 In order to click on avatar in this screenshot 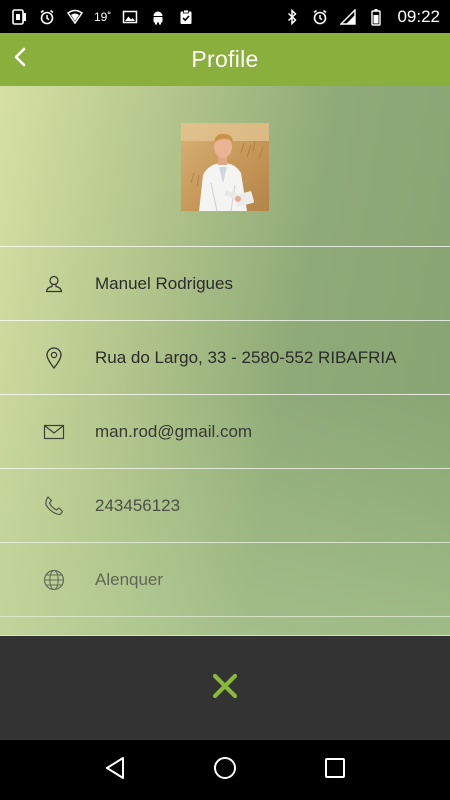, I will do `click(225, 167)`.